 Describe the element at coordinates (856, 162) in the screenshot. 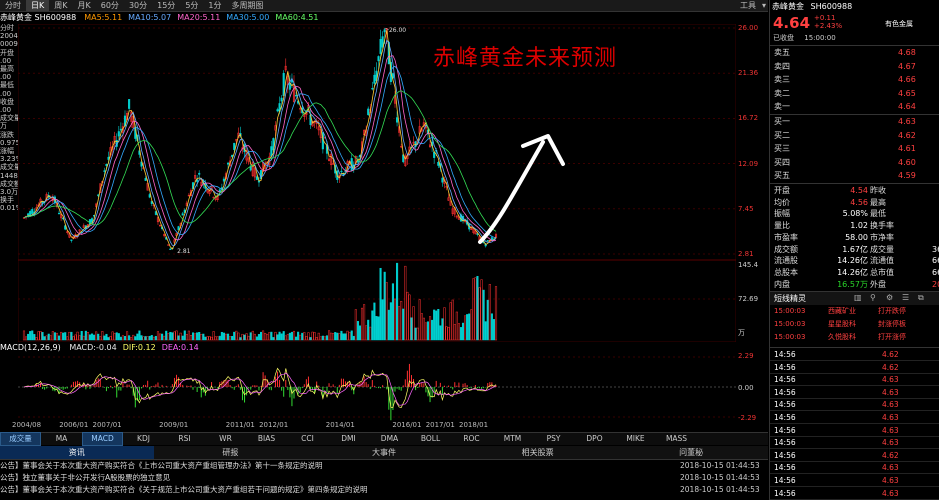

I see `orderbook-row: 买四 4.60` at that location.